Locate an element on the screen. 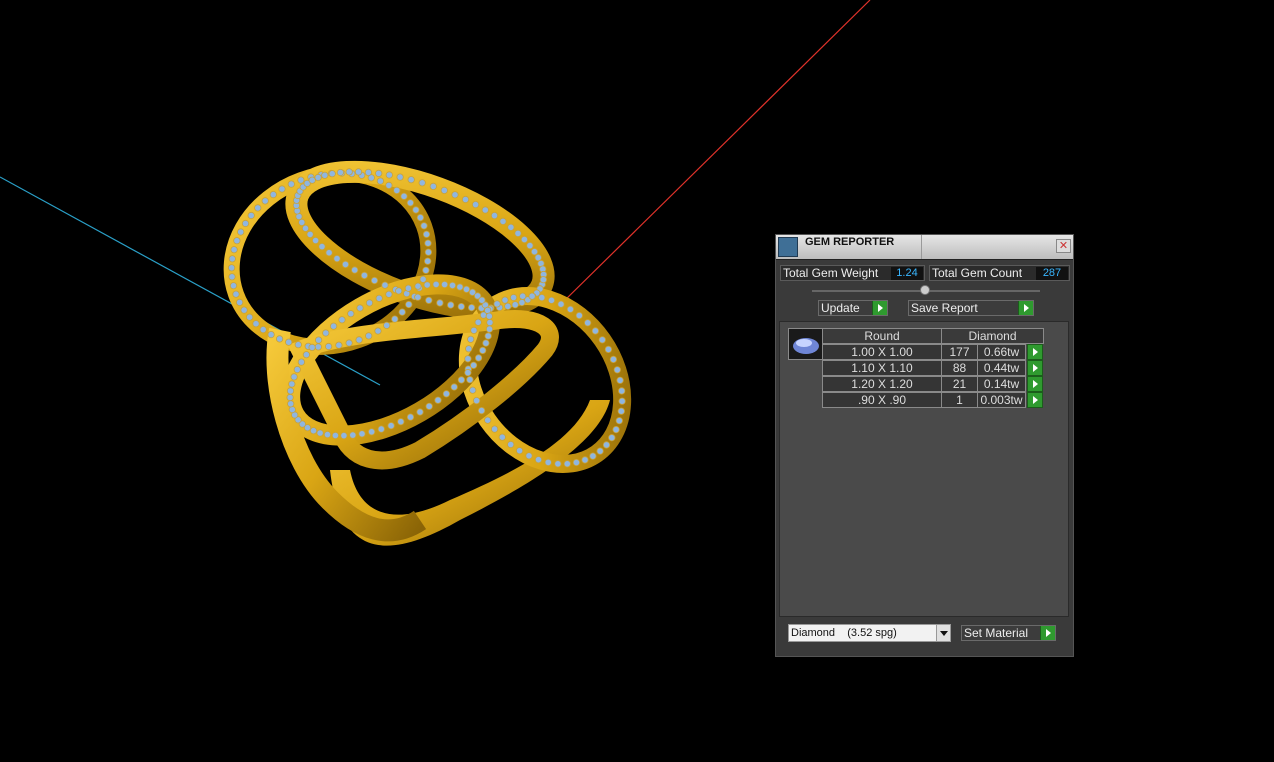 The width and height of the screenshot is (1274, 762). save-report-button: Save Report is located at coordinates (971, 308).